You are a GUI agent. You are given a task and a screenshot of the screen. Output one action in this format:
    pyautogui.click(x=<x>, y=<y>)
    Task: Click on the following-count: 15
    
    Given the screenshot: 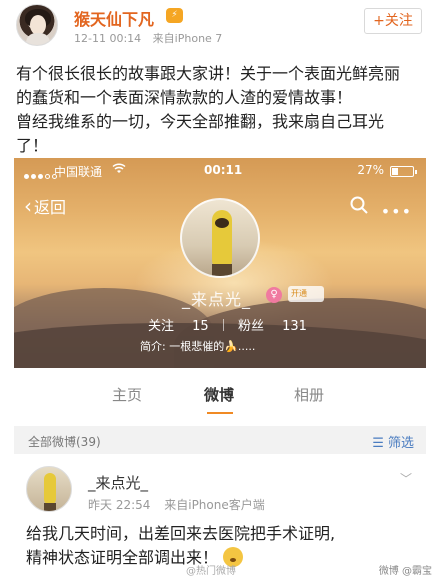 What is the action you would take?
    pyautogui.click(x=200, y=326)
    